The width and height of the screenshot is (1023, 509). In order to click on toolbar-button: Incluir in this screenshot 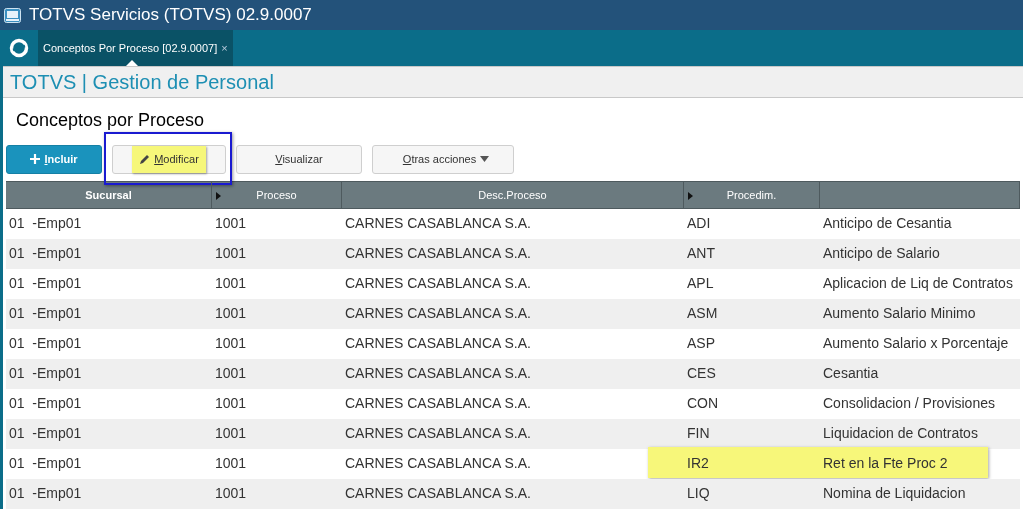, I will do `click(54, 159)`.